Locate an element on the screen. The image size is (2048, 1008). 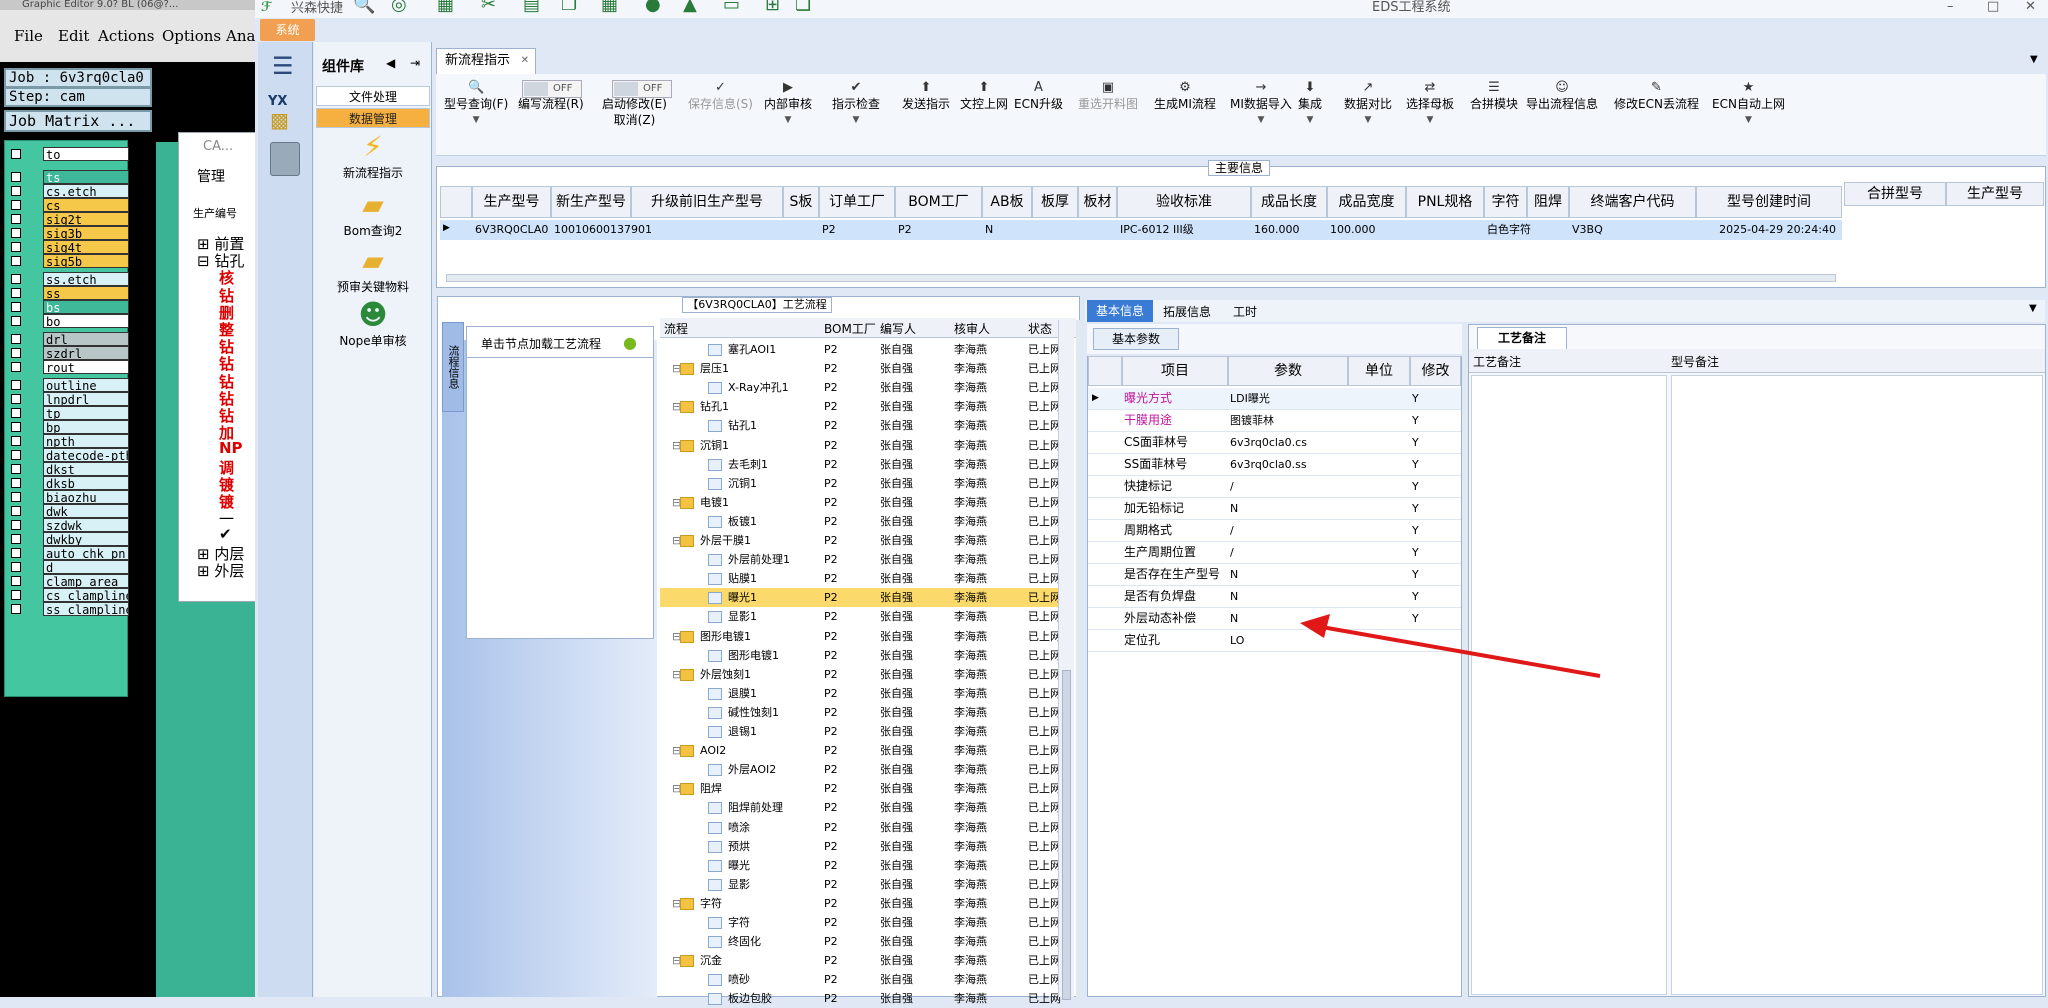
layer-row: ss_clampline is located at coordinates (68, 609).